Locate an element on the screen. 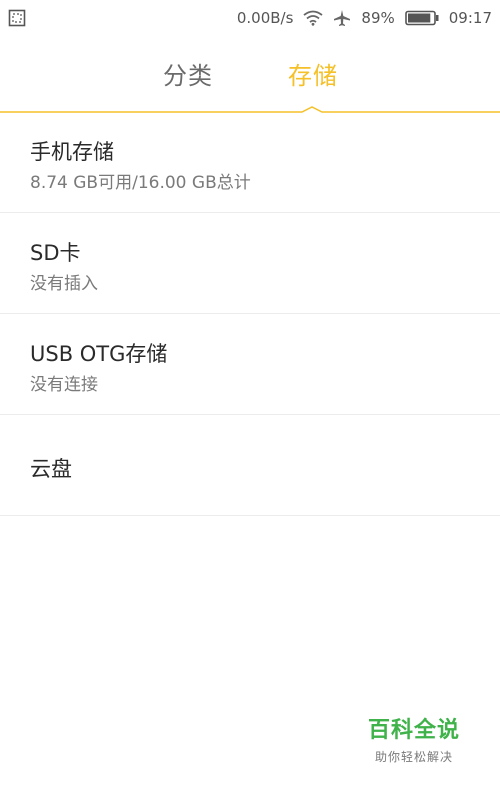 The height and width of the screenshot is (790, 500). storage-item-subtitle: 8.74 GB可用/16.00 GB总计 is located at coordinates (140, 183).